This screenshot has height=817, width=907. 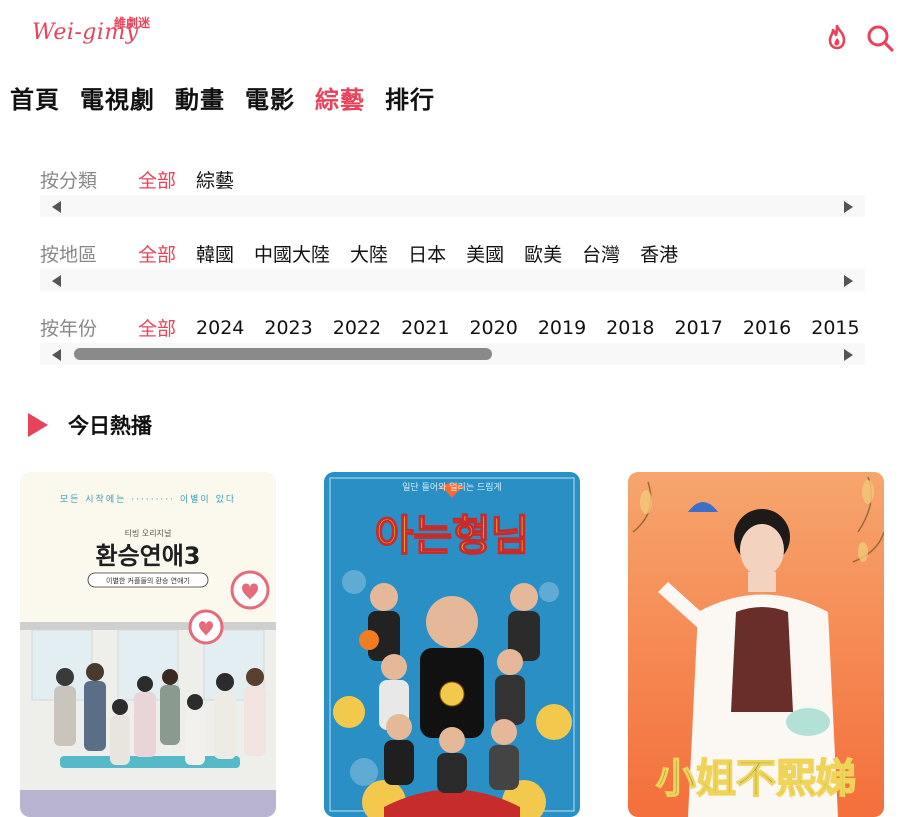 I want to click on poster-card: 일단 들어와 얼리는 드림게 아는형님, so click(x=452, y=644).